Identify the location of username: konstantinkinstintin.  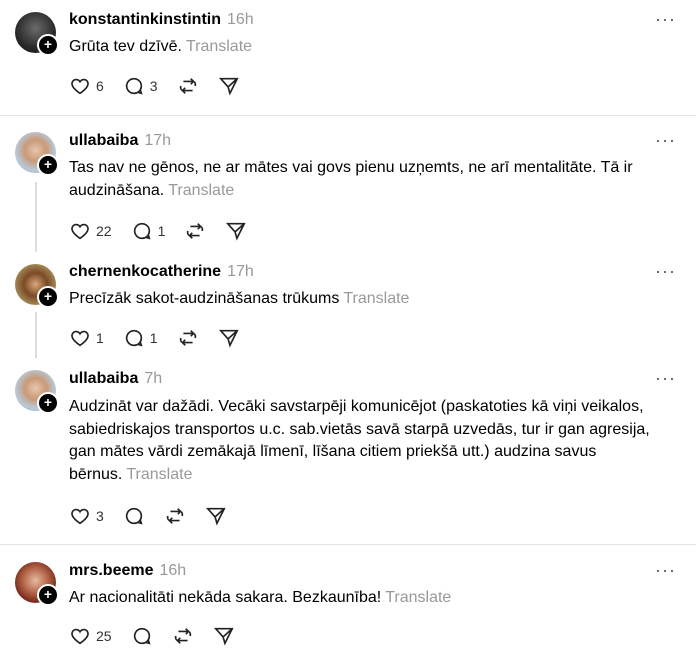
(145, 19).